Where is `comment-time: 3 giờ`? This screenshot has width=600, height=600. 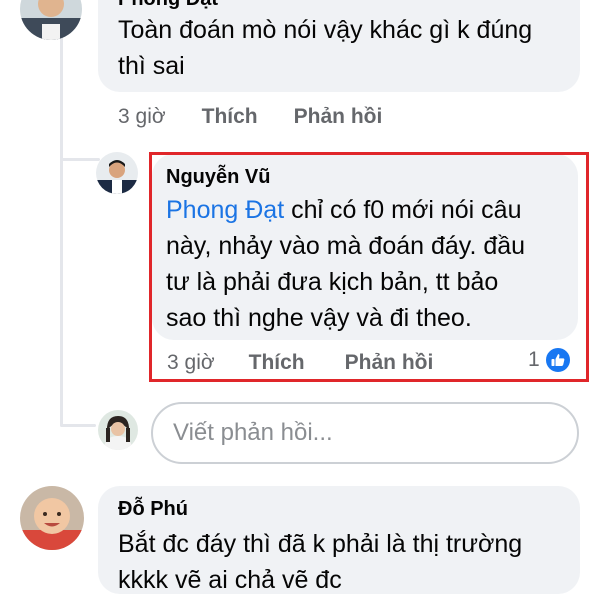 comment-time: 3 giờ is located at coordinates (142, 117).